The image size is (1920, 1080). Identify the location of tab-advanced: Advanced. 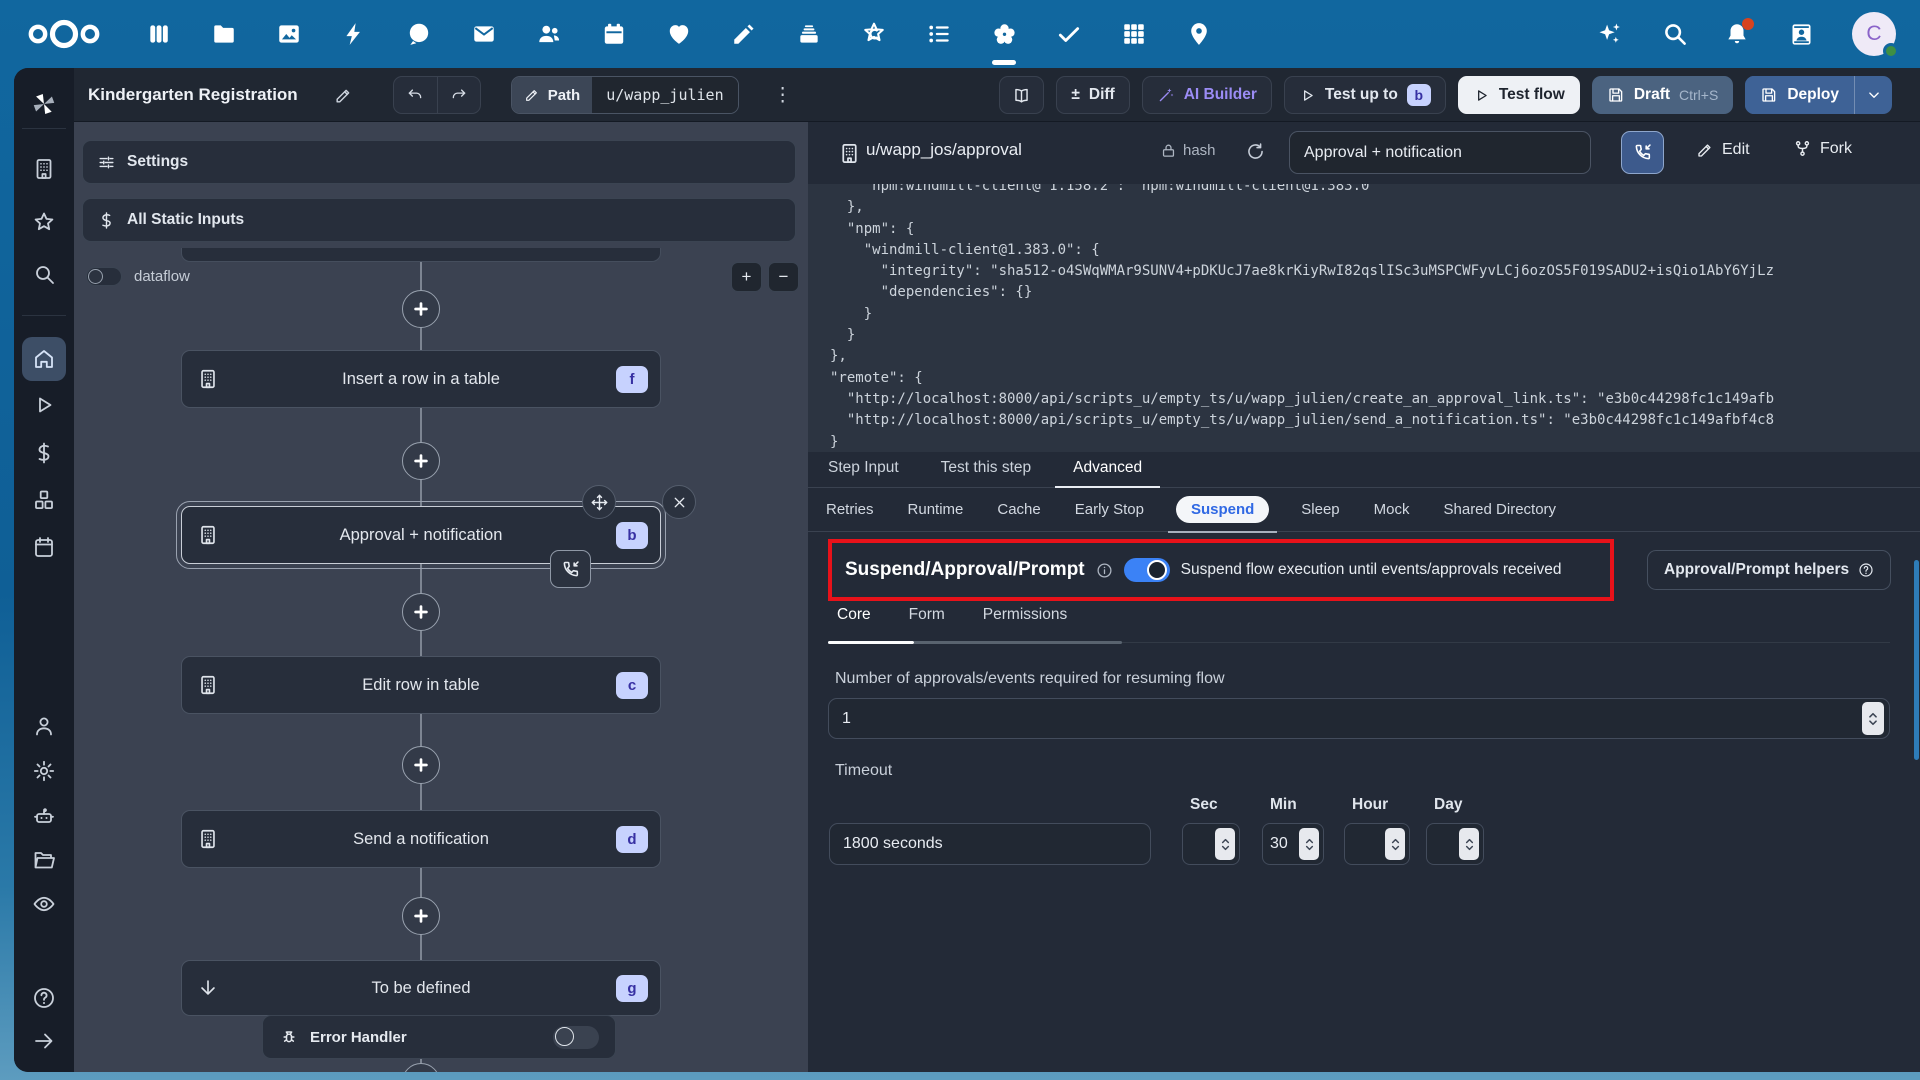
(1108, 473).